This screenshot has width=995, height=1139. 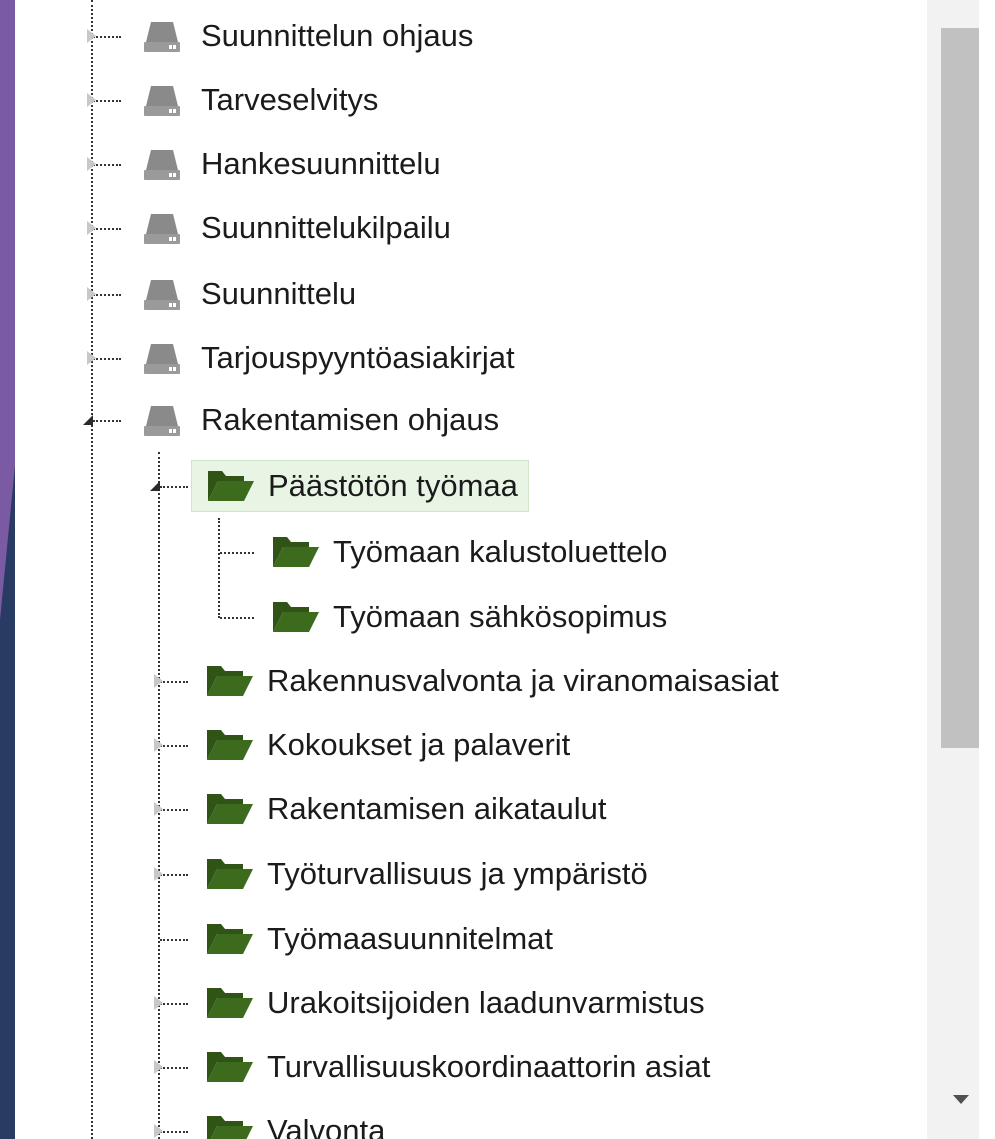 I want to click on selected-highlight: Päästötön työmaa, so click(x=360, y=486).